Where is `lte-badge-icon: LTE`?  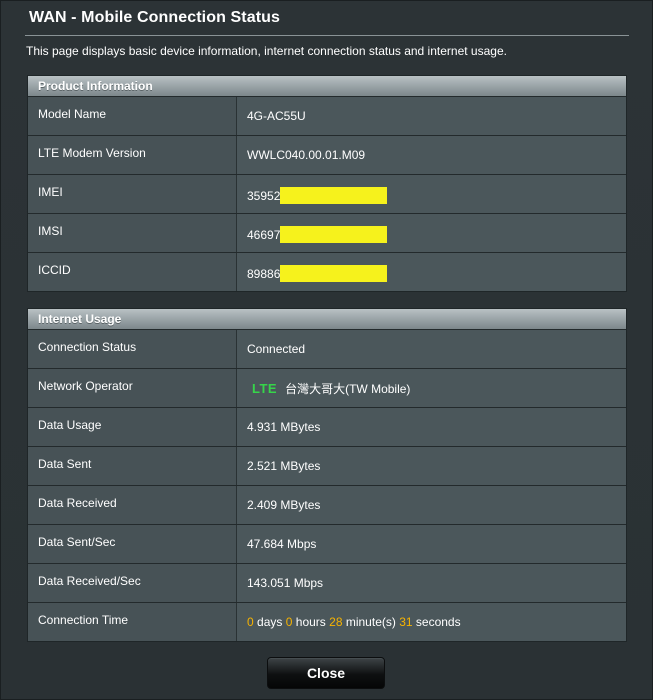
lte-badge-icon: LTE is located at coordinates (265, 388).